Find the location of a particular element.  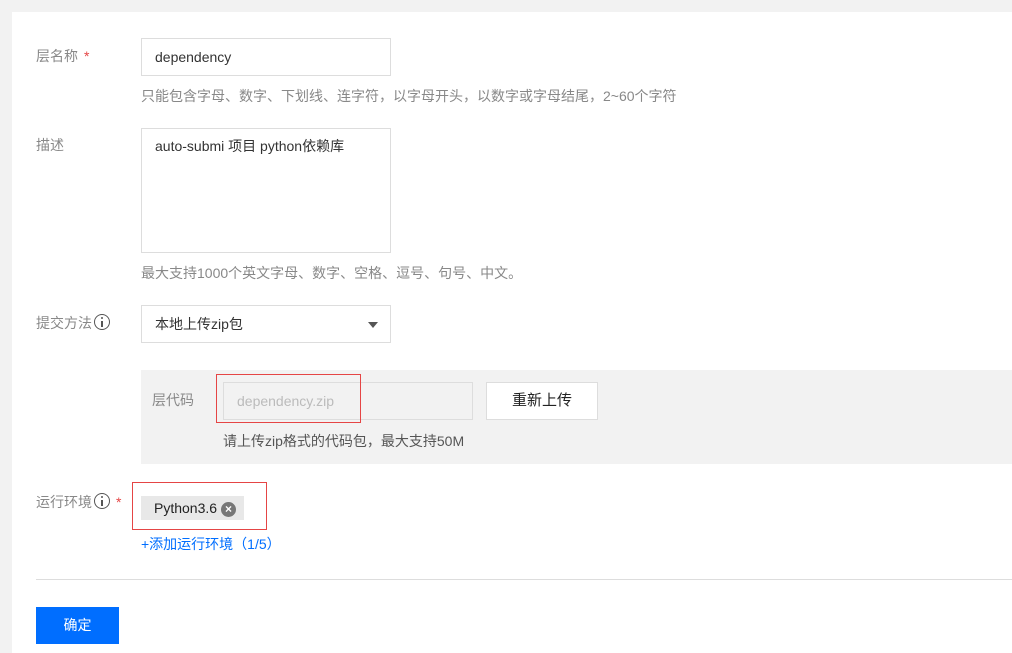

layer-code-hint: 请上传zip格式的代码包，最大支持50M is located at coordinates (344, 441).